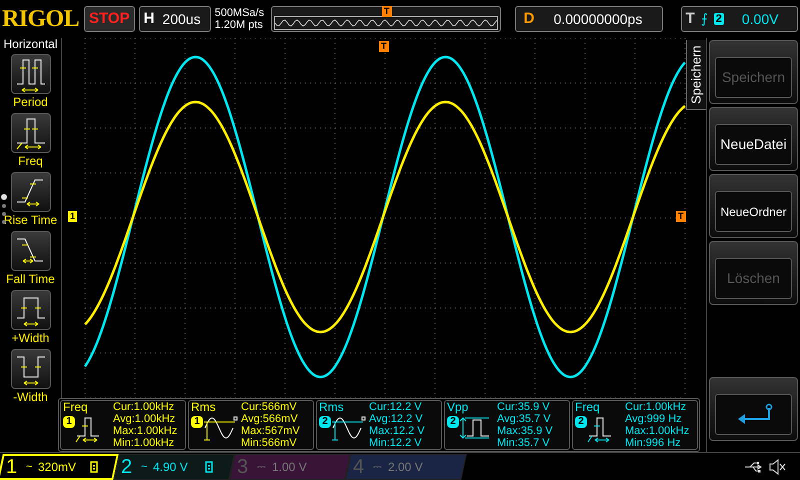 This screenshot has height=480, width=800. I want to click on channel-number: 1, so click(12, 467).